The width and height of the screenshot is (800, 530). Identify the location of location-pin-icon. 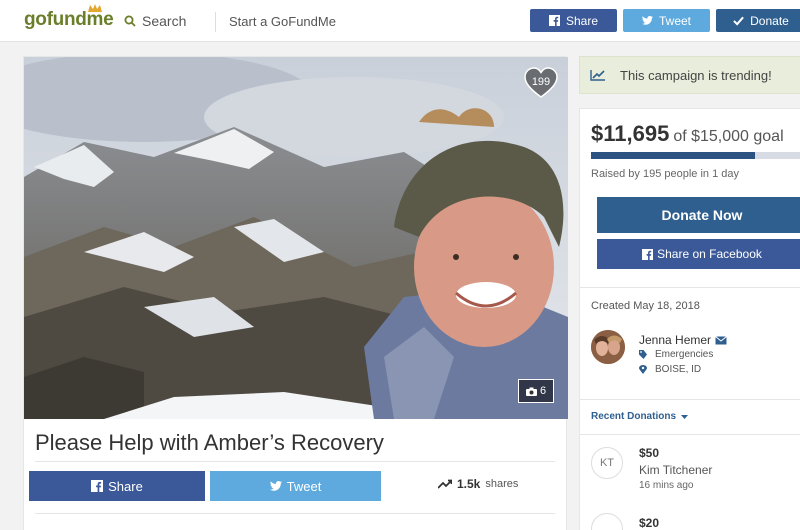
(643, 369).